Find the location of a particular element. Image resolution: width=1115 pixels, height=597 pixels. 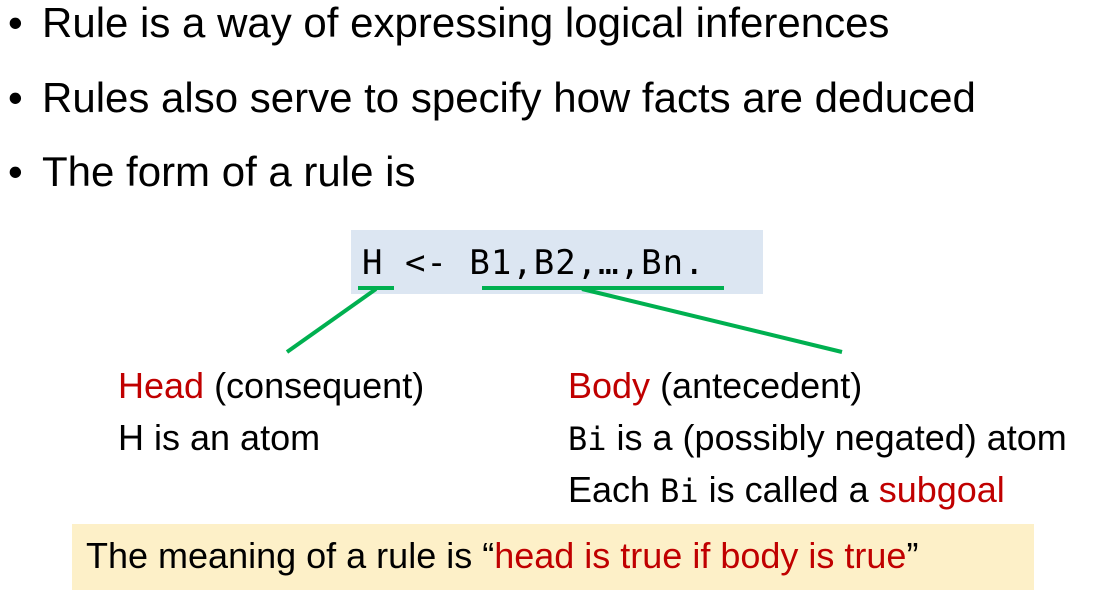

head-label: Head (consequent) is located at coordinates (271, 386).